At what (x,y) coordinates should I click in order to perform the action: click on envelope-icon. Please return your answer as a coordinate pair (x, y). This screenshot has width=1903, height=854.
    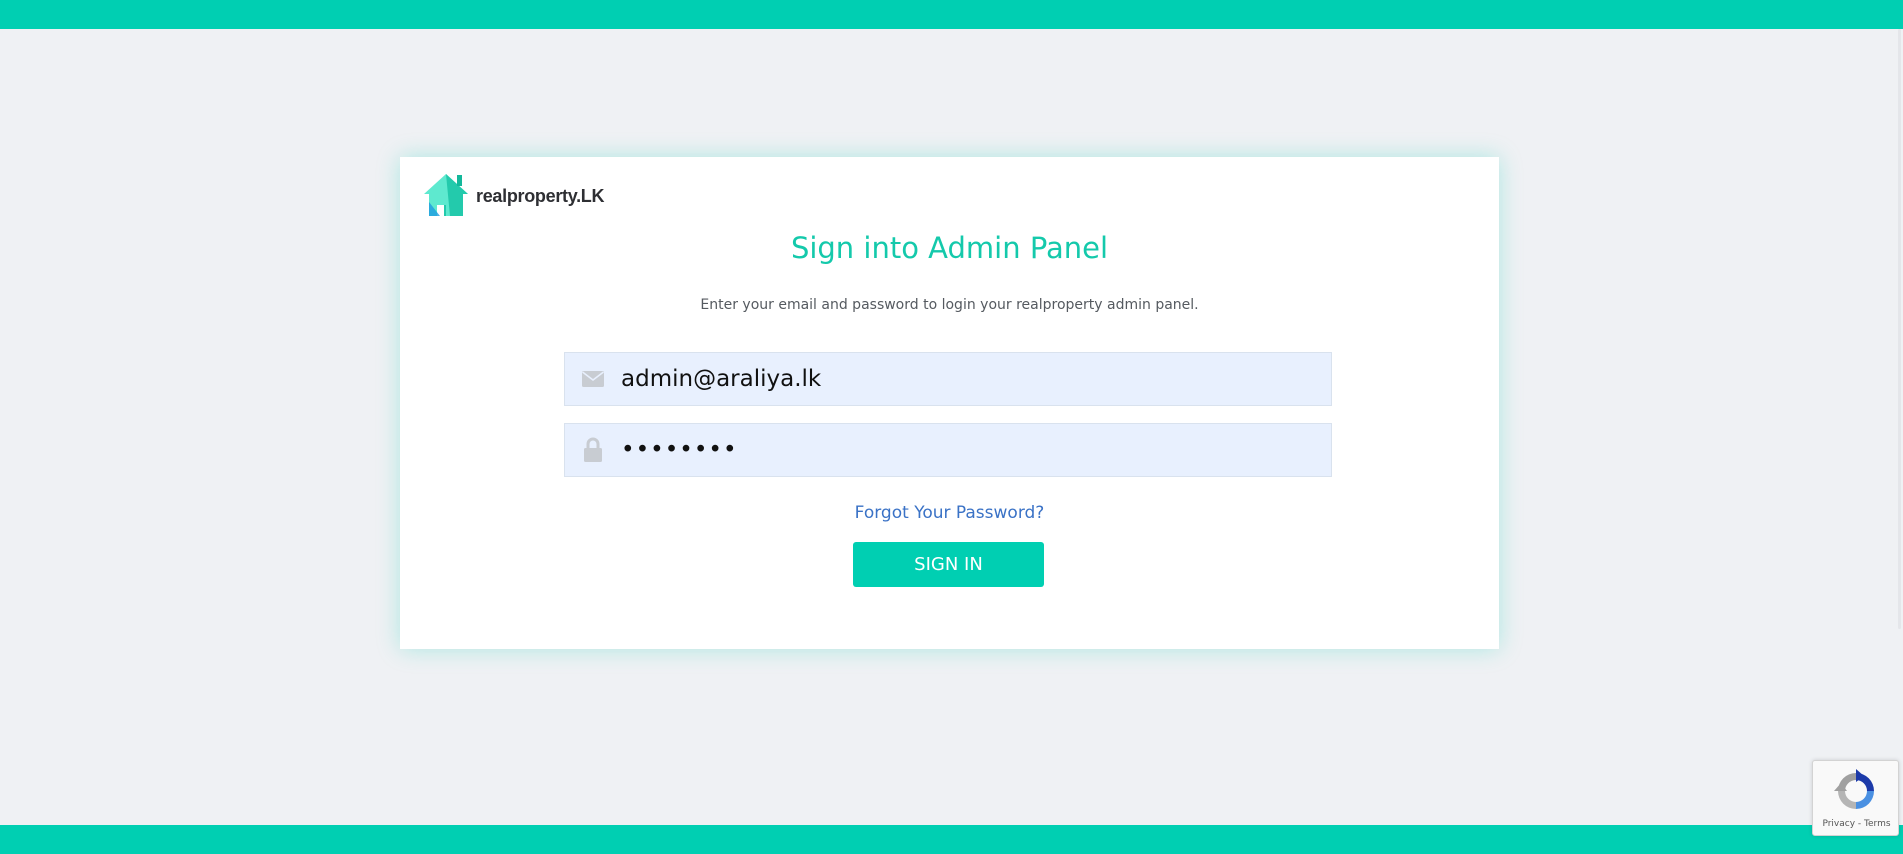
    Looking at the image, I should click on (593, 379).